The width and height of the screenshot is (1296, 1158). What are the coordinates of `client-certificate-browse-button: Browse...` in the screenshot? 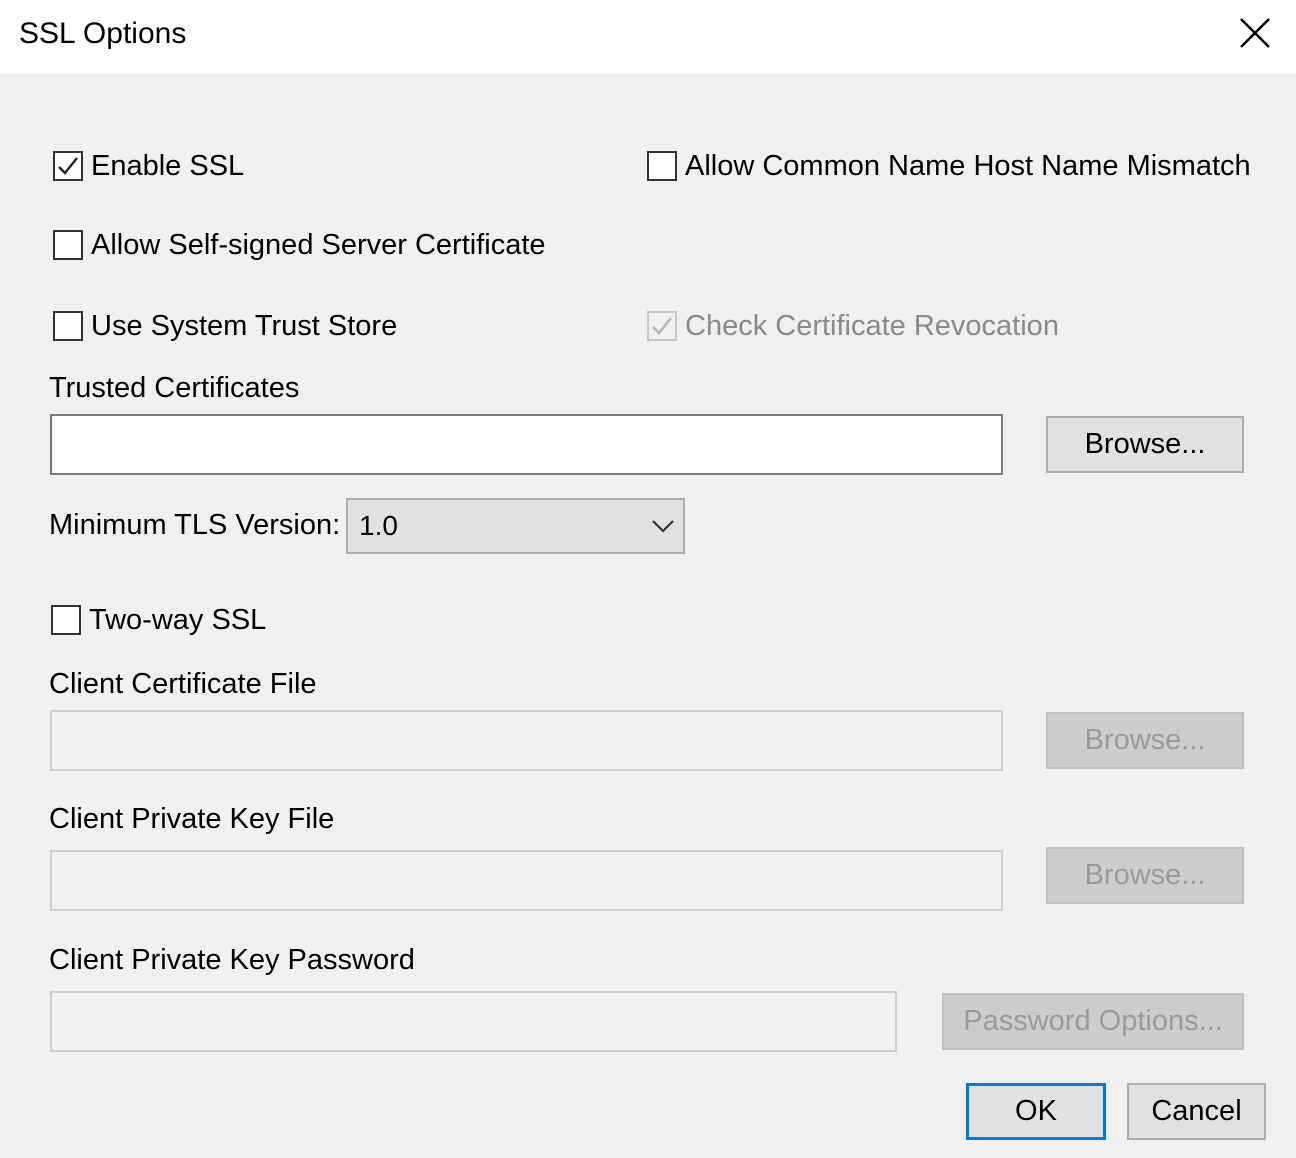 It's located at (1145, 740).